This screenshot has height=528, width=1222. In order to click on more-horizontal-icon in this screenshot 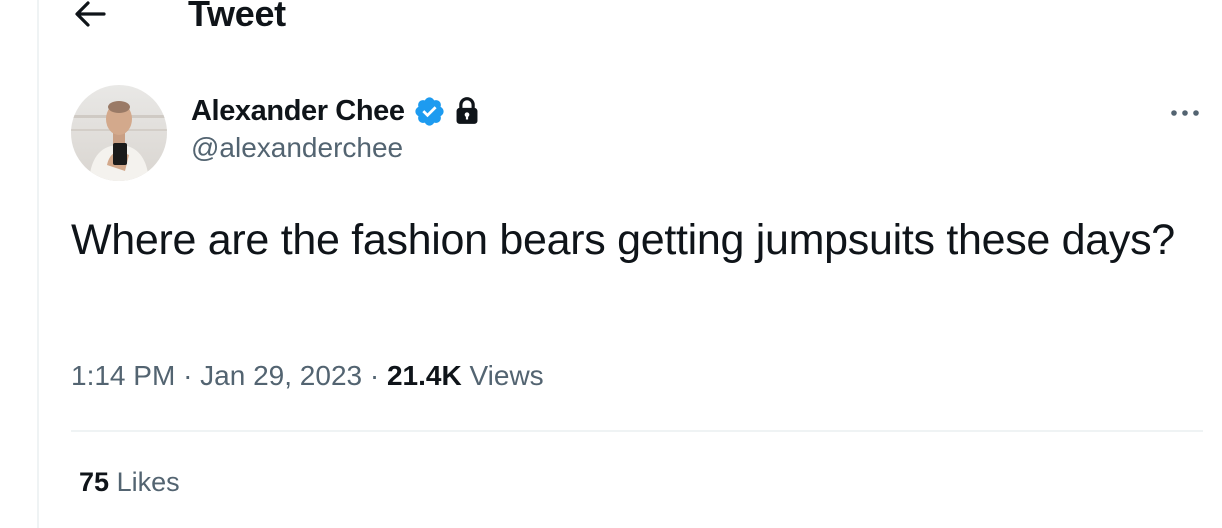, I will do `click(1185, 113)`.